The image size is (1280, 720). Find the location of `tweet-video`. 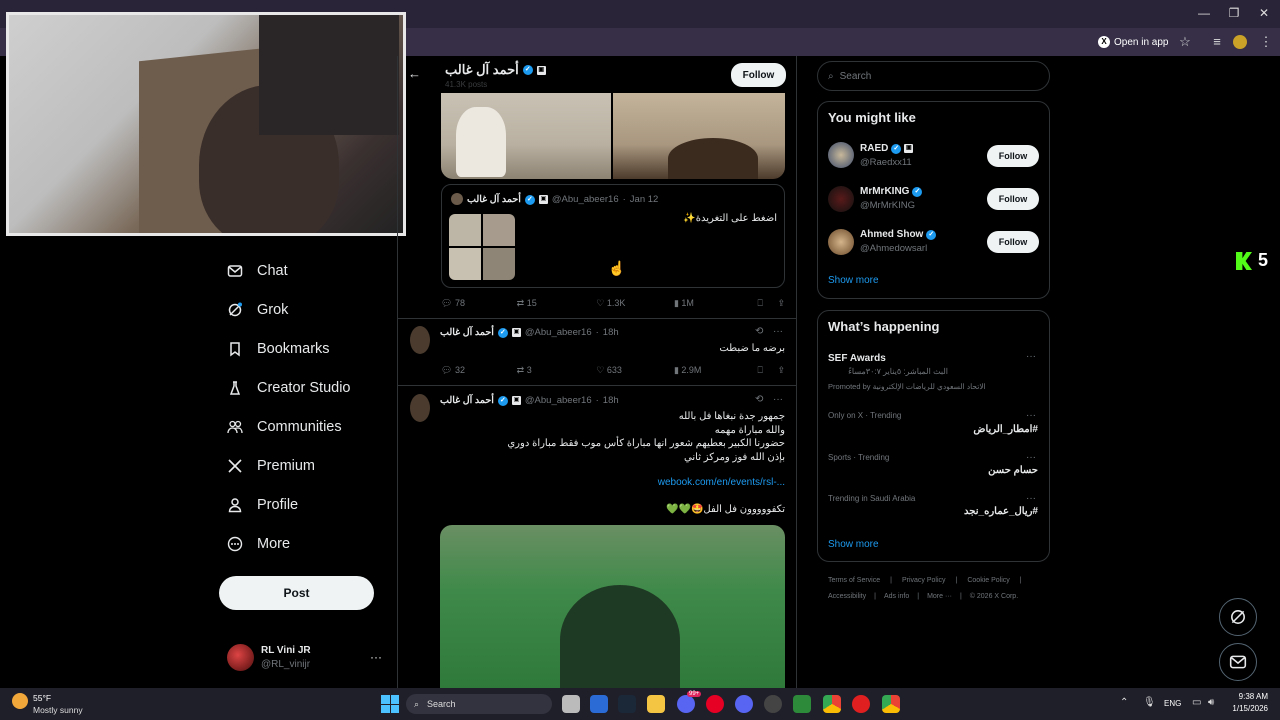

tweet-video is located at coordinates (612, 606).